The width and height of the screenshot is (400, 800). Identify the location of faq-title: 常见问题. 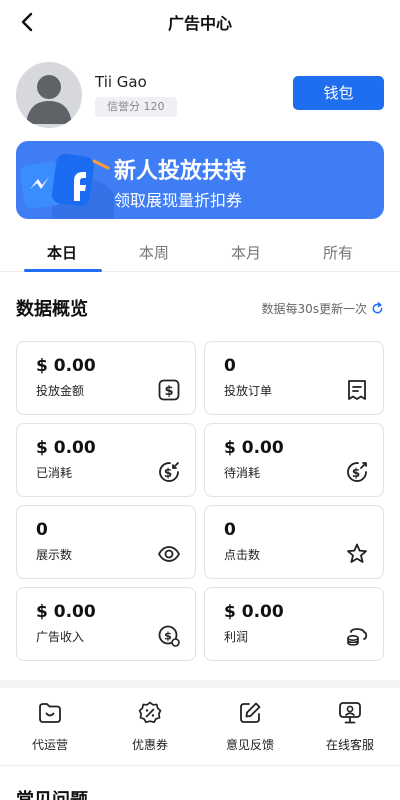
(52, 793).